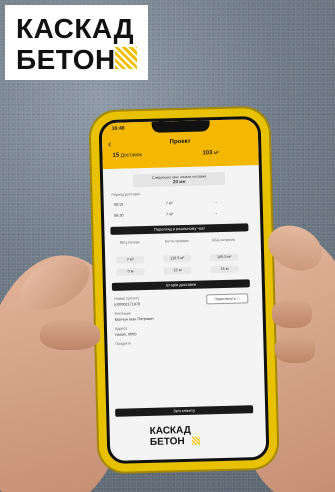 This screenshot has height=492, width=335. I want to click on brand-logo-card: КАСКАД БЕТОН, so click(76, 42).